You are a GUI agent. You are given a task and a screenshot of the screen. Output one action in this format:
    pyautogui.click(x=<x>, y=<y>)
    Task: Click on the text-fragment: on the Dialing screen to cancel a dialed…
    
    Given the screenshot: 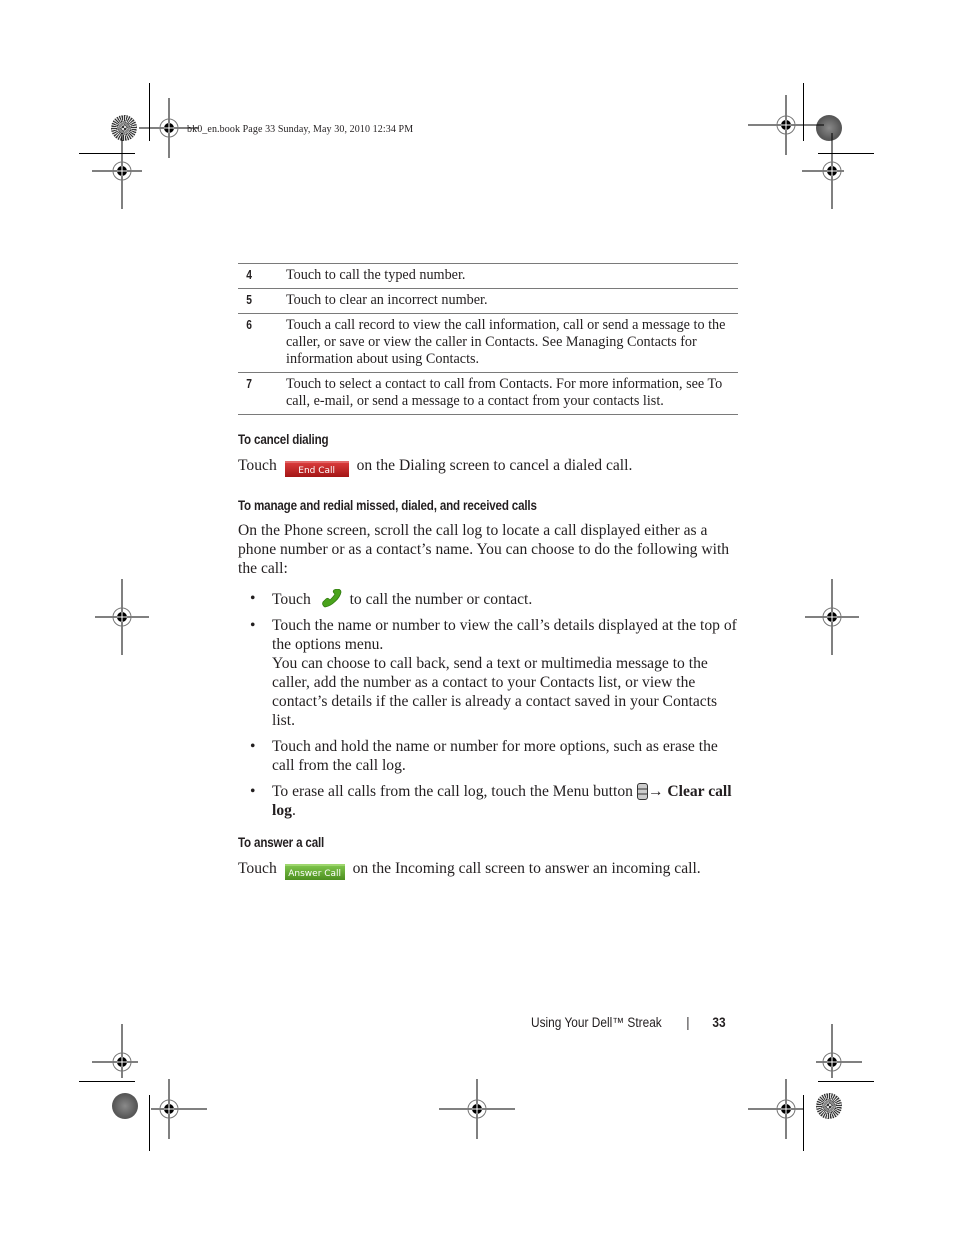 What is the action you would take?
    pyautogui.click(x=494, y=465)
    